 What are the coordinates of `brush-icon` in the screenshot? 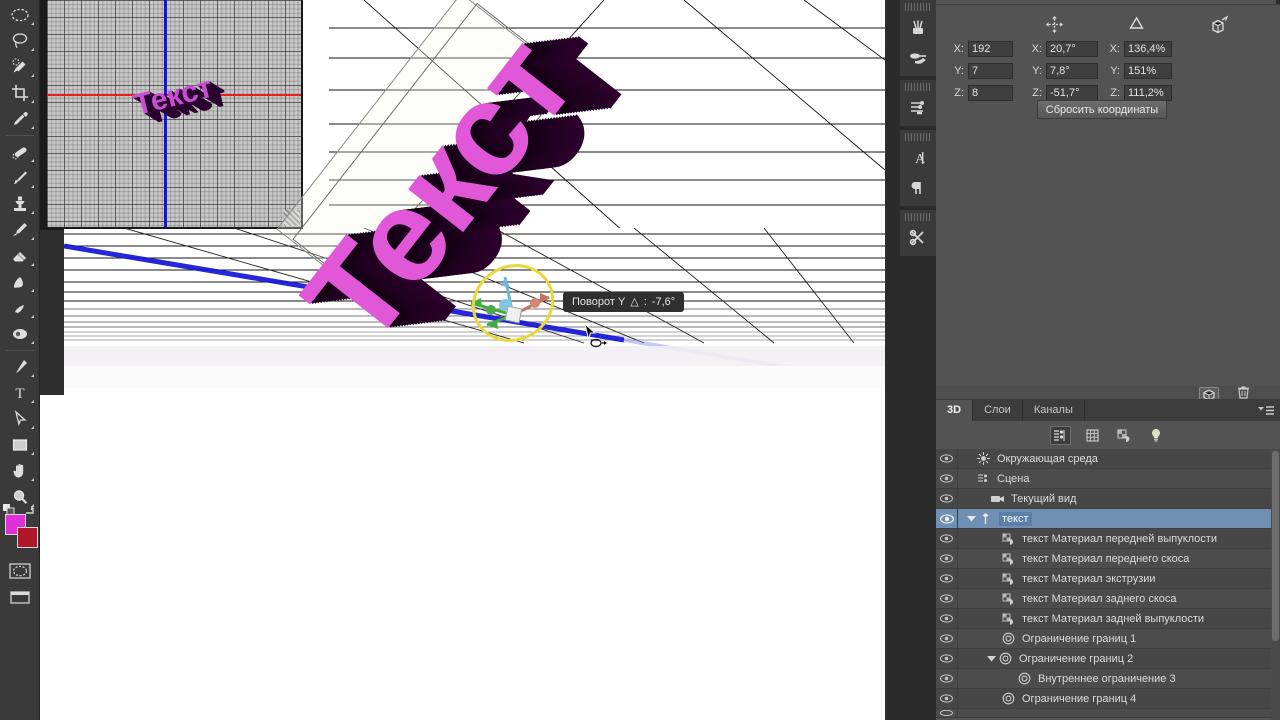 It's located at (20, 178).